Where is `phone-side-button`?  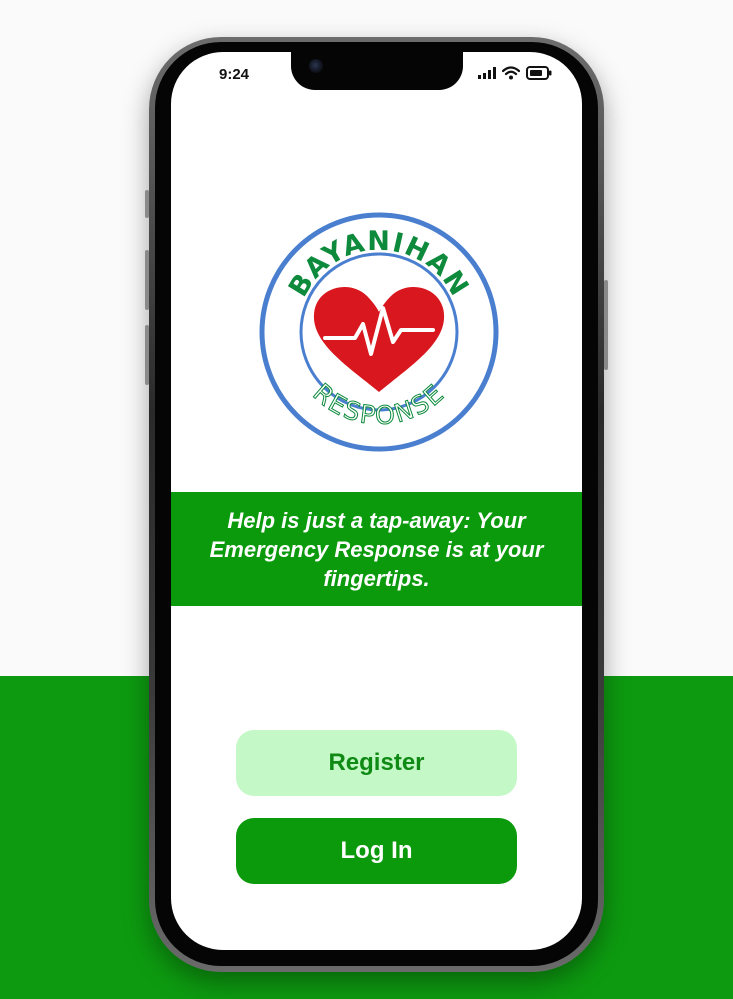 phone-side-button is located at coordinates (147, 204).